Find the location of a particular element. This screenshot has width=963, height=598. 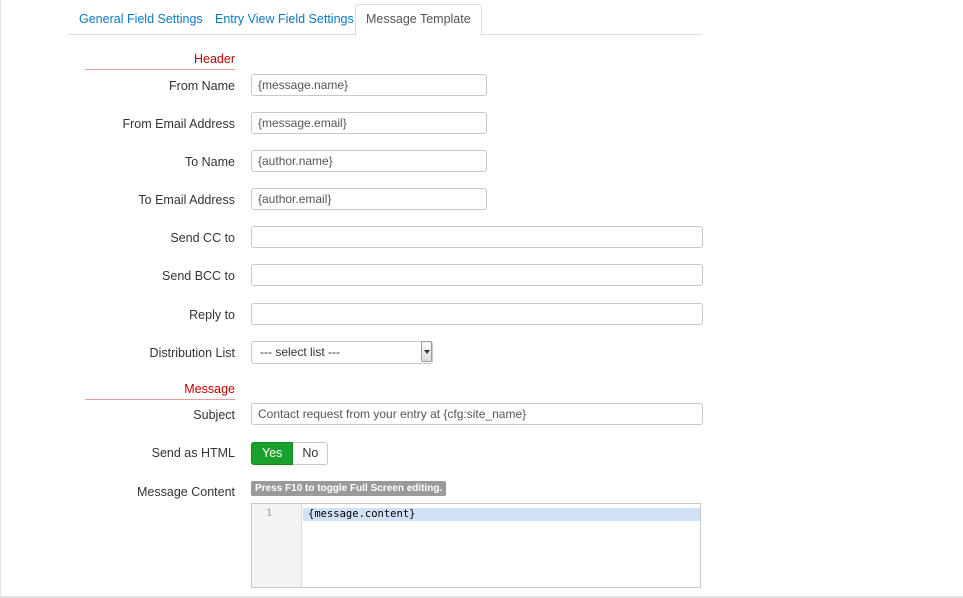

send-as-html-label: Send as HTML is located at coordinates (193, 453).